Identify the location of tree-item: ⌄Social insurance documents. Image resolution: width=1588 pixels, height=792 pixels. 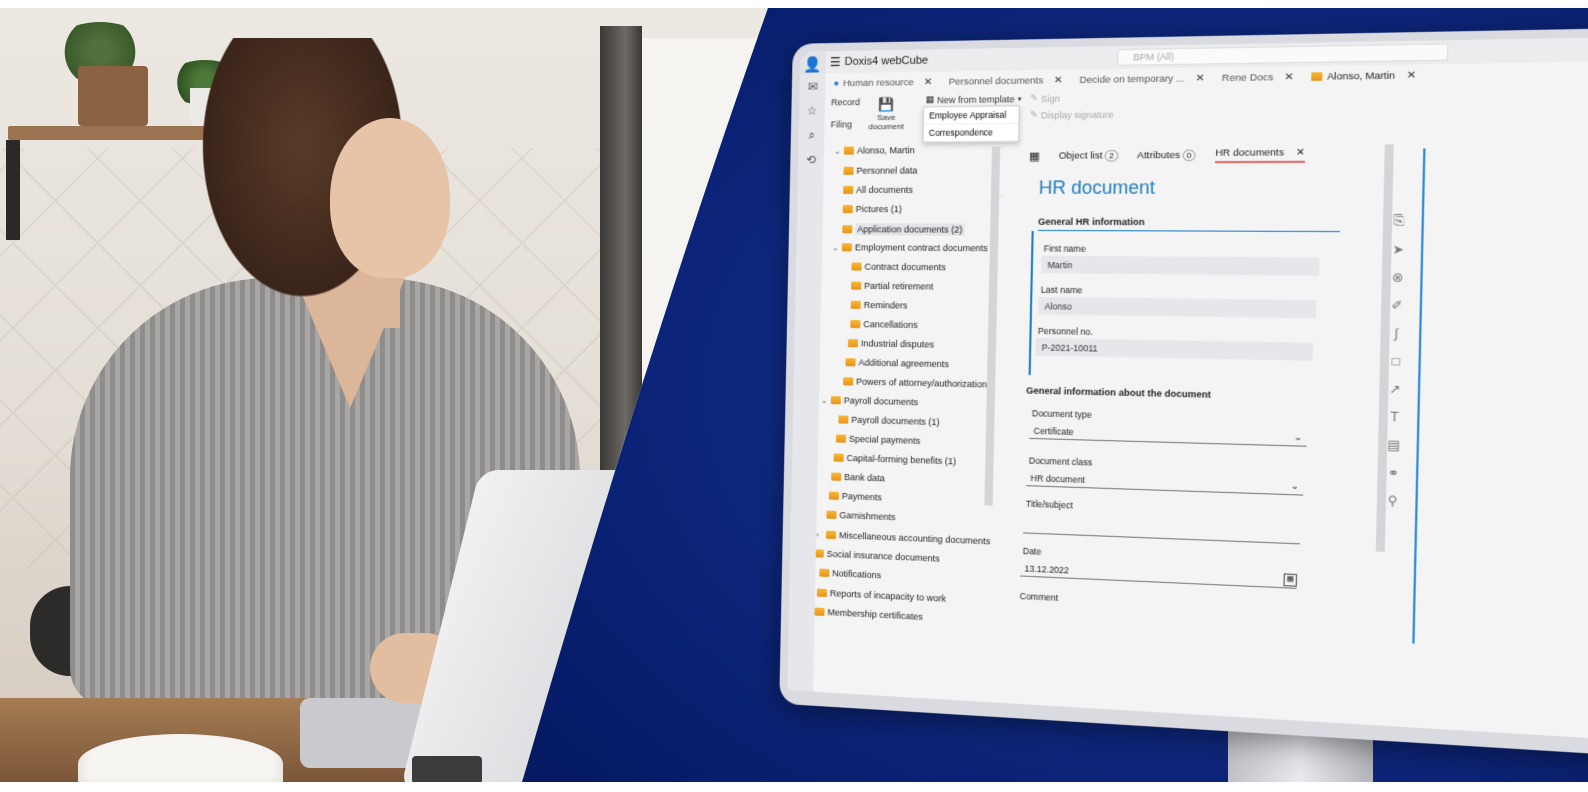
(876, 556).